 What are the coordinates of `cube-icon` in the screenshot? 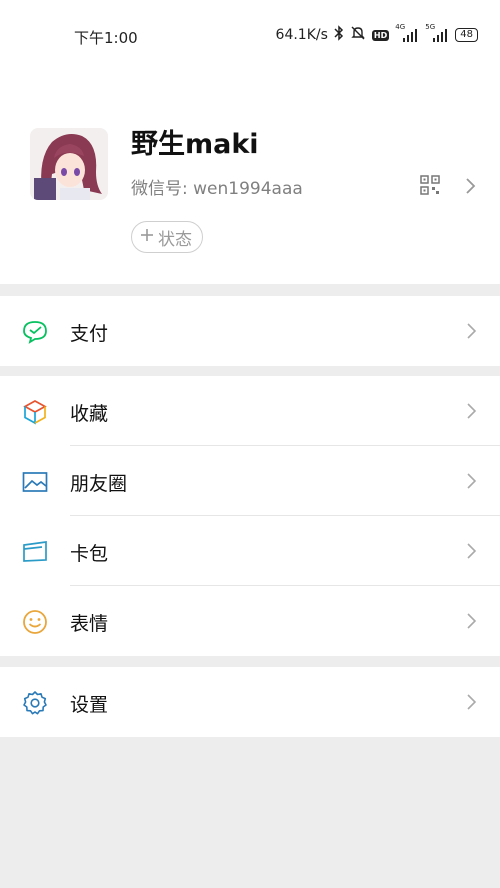 It's located at (35, 412).